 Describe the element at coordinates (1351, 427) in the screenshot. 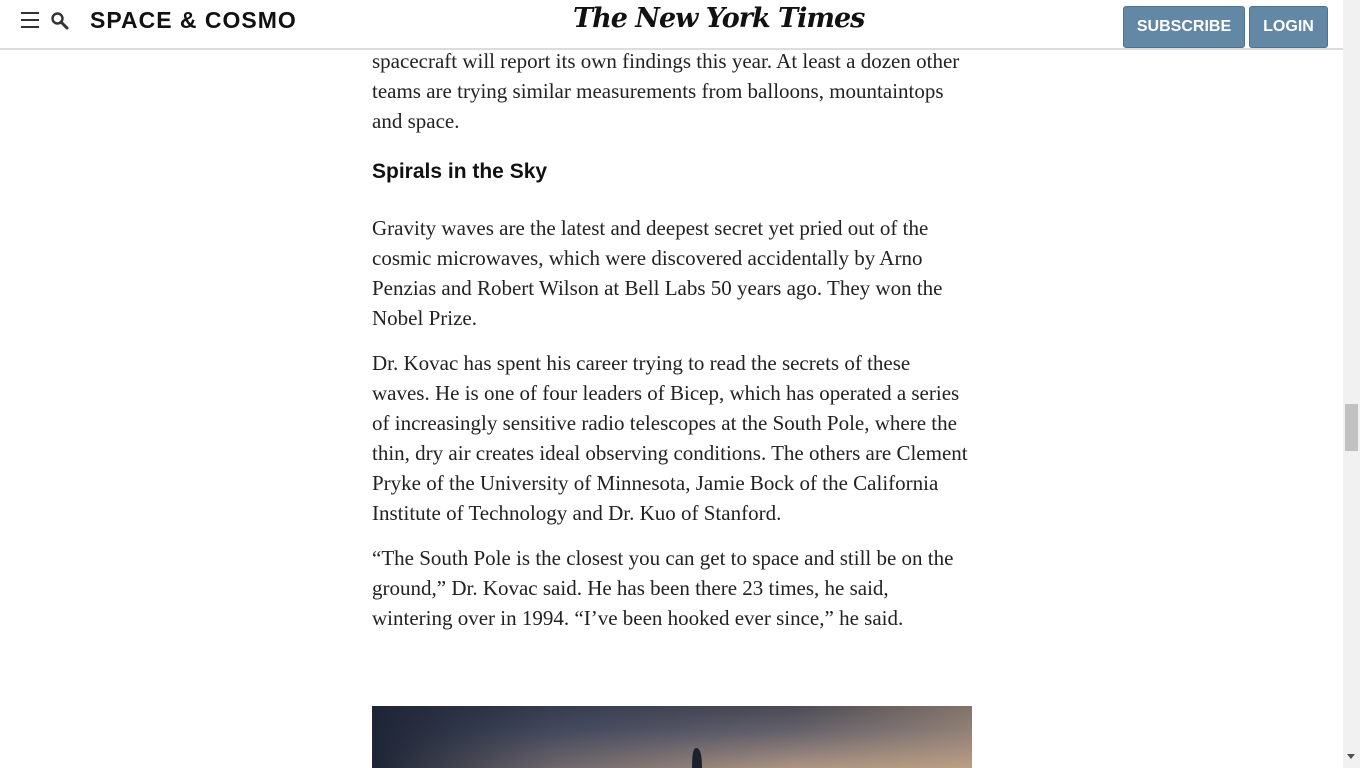

I see `scrollbar-thumb` at that location.